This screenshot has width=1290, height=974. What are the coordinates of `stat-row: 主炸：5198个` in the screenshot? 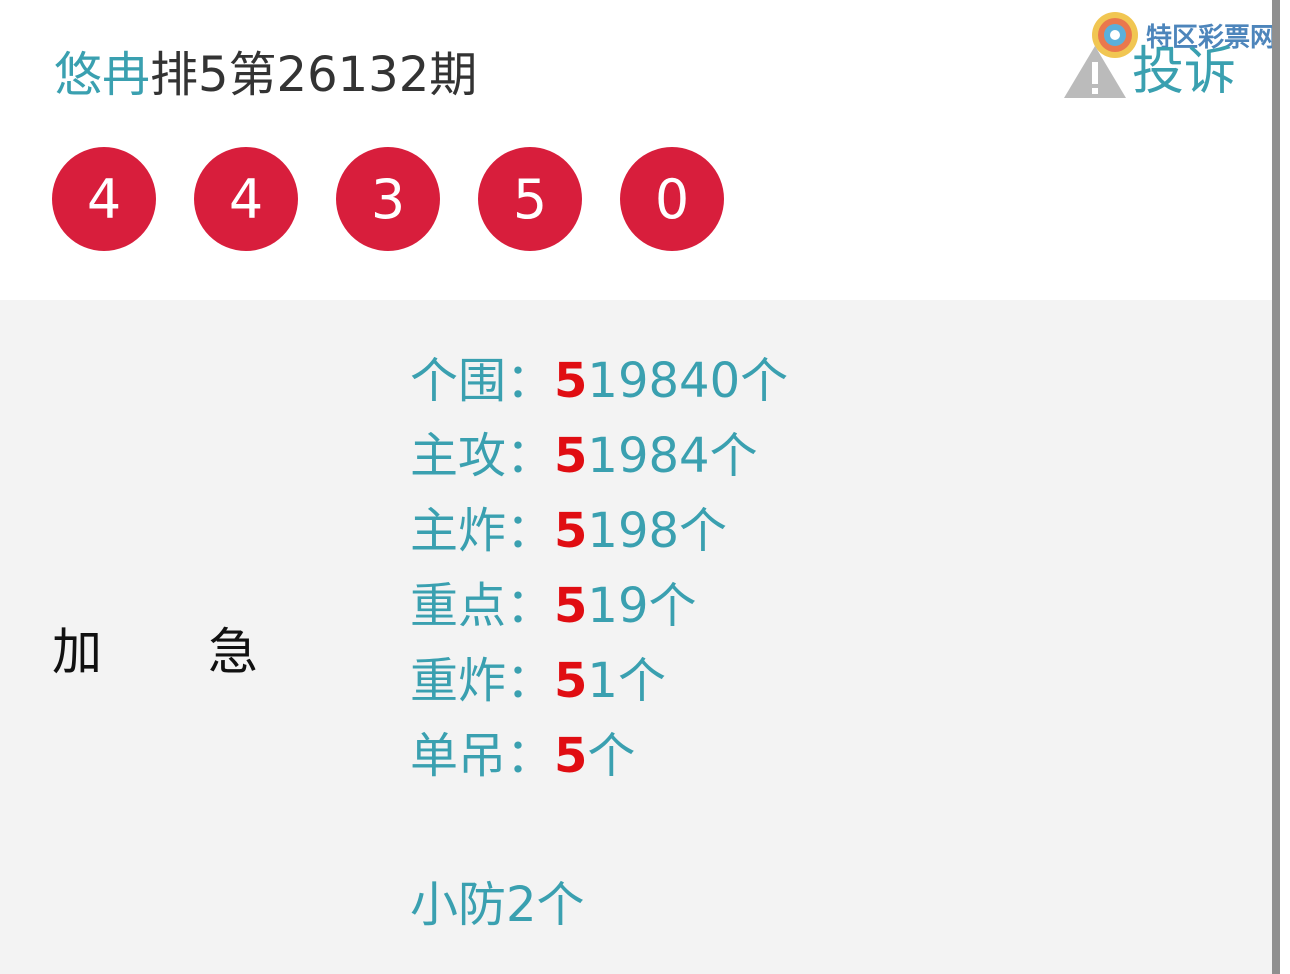 It's located at (599, 531).